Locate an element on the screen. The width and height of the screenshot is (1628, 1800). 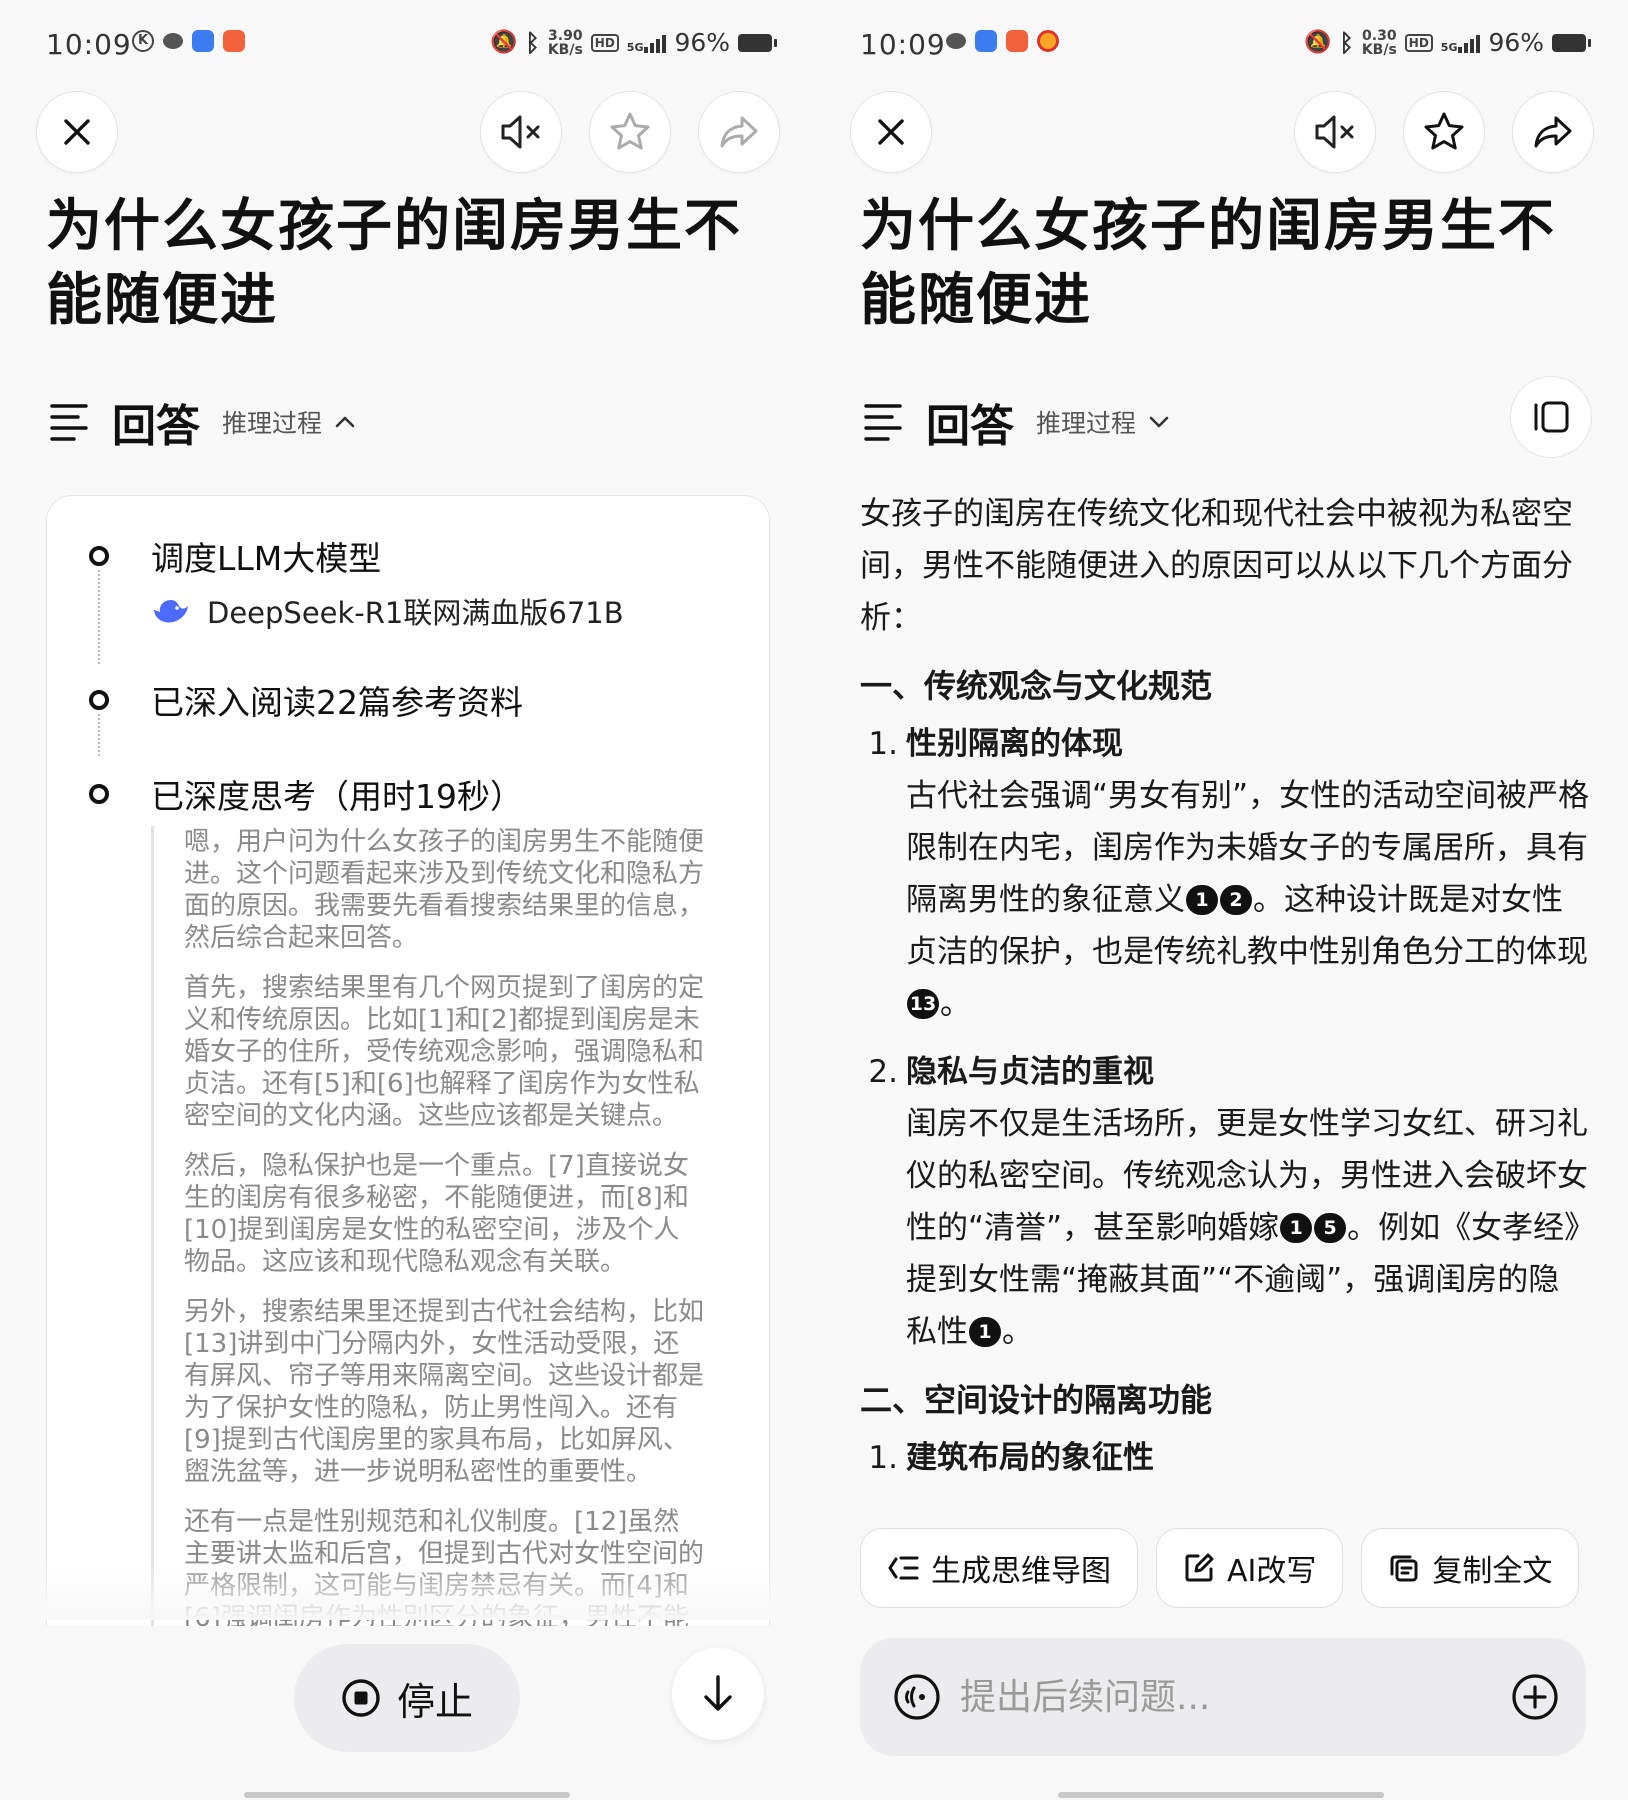
ai-rewrite-label: AI改写 is located at coordinates (1272, 1571).